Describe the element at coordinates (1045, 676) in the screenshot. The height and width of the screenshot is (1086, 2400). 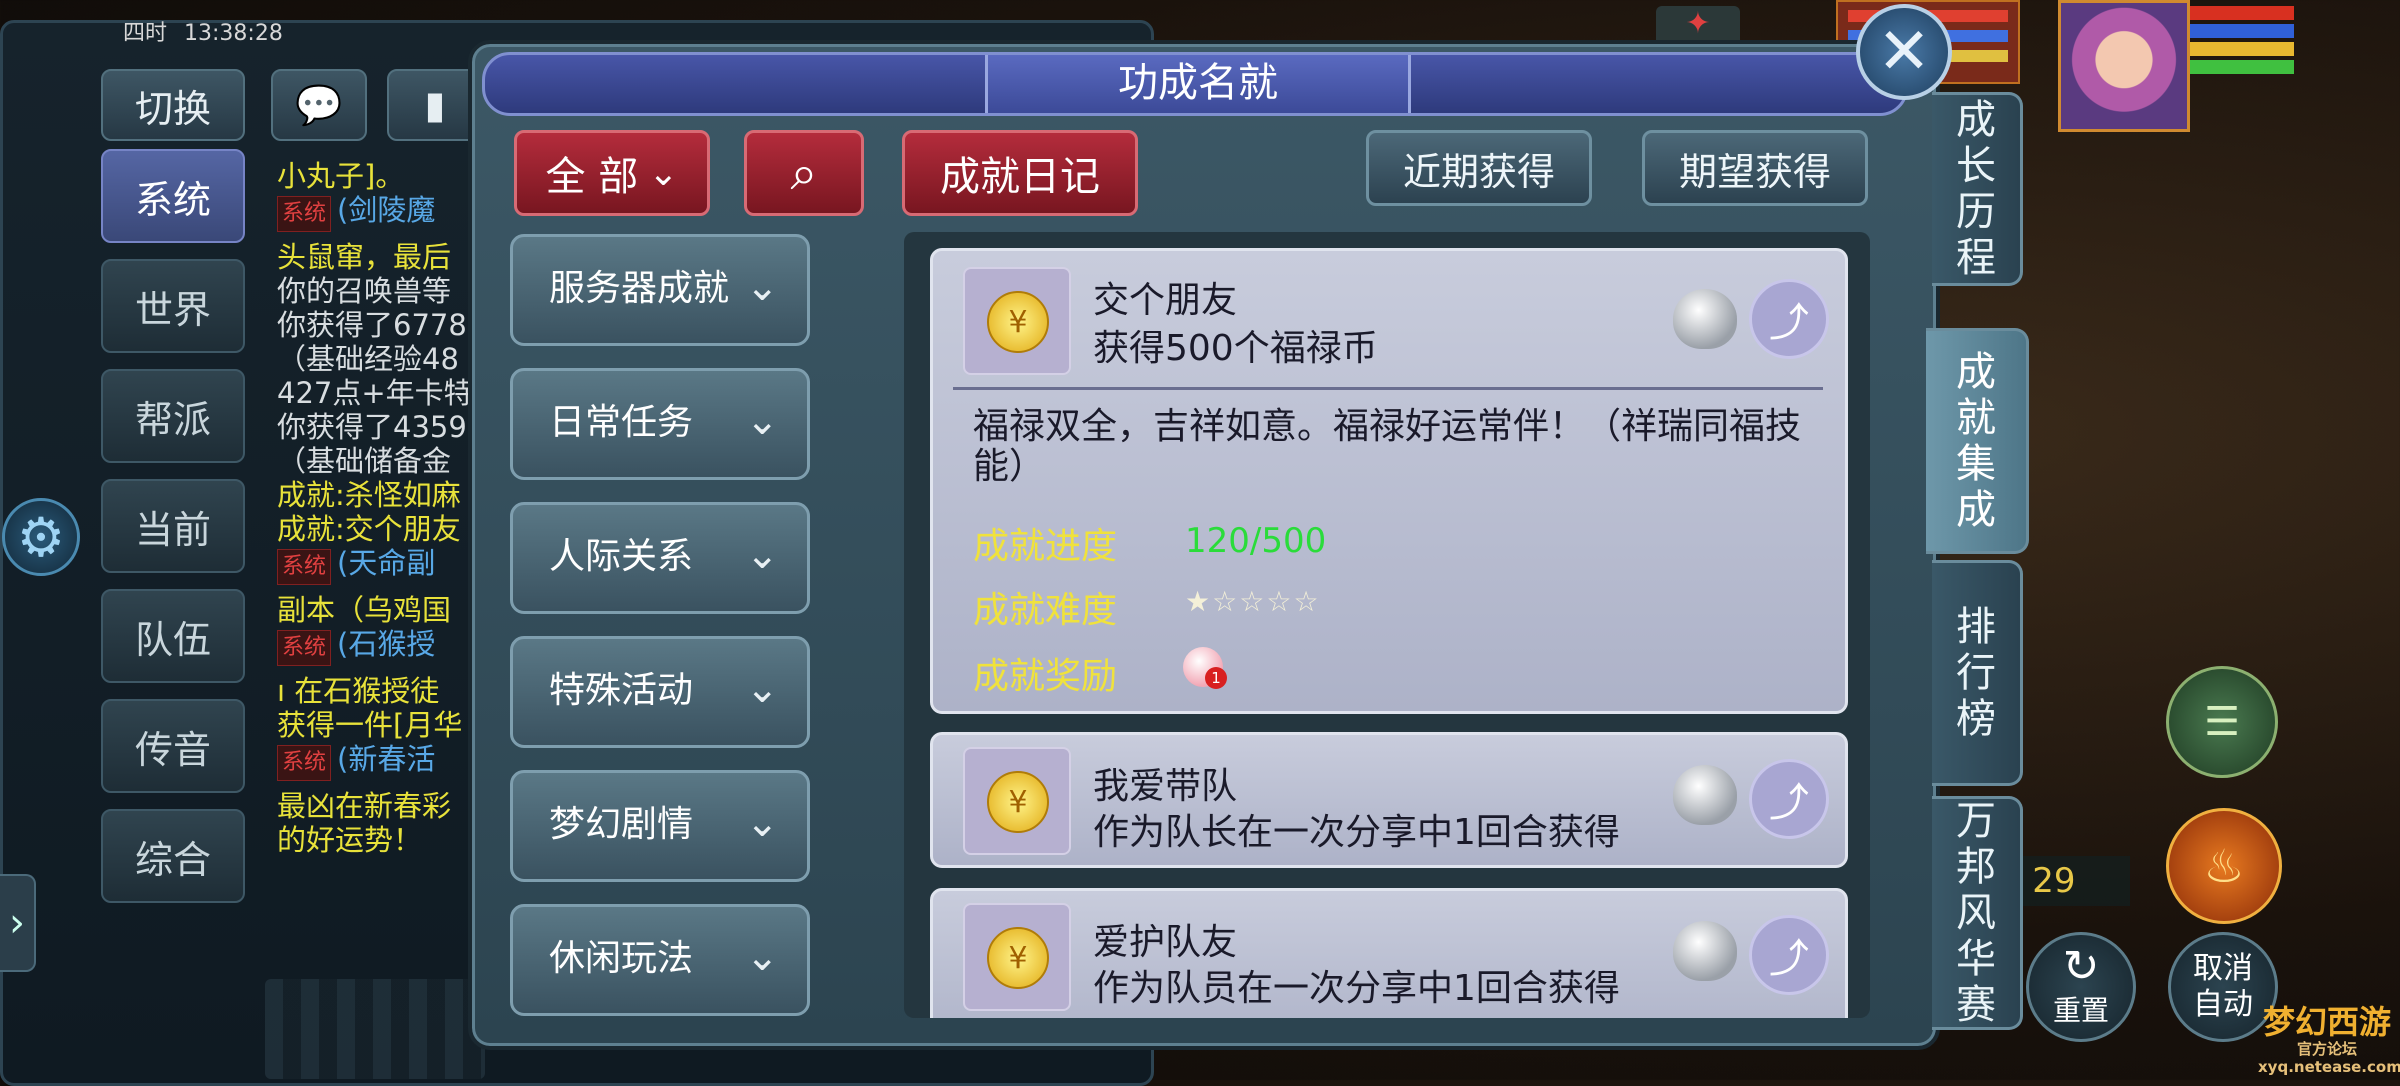
I see `reward-label: 成就奖励` at that location.